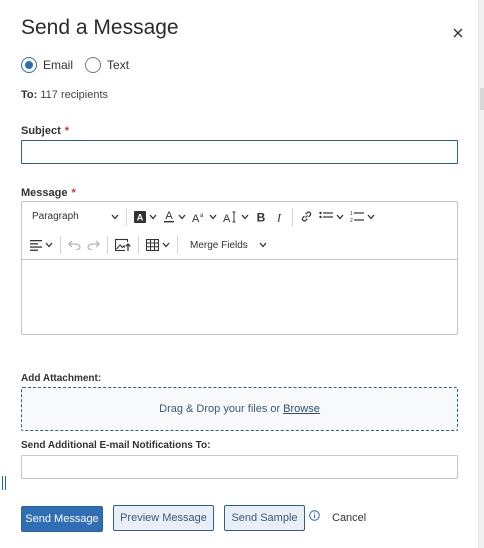 Image resolution: width=484 pixels, height=548 pixels. I want to click on undo-button, so click(74, 245).